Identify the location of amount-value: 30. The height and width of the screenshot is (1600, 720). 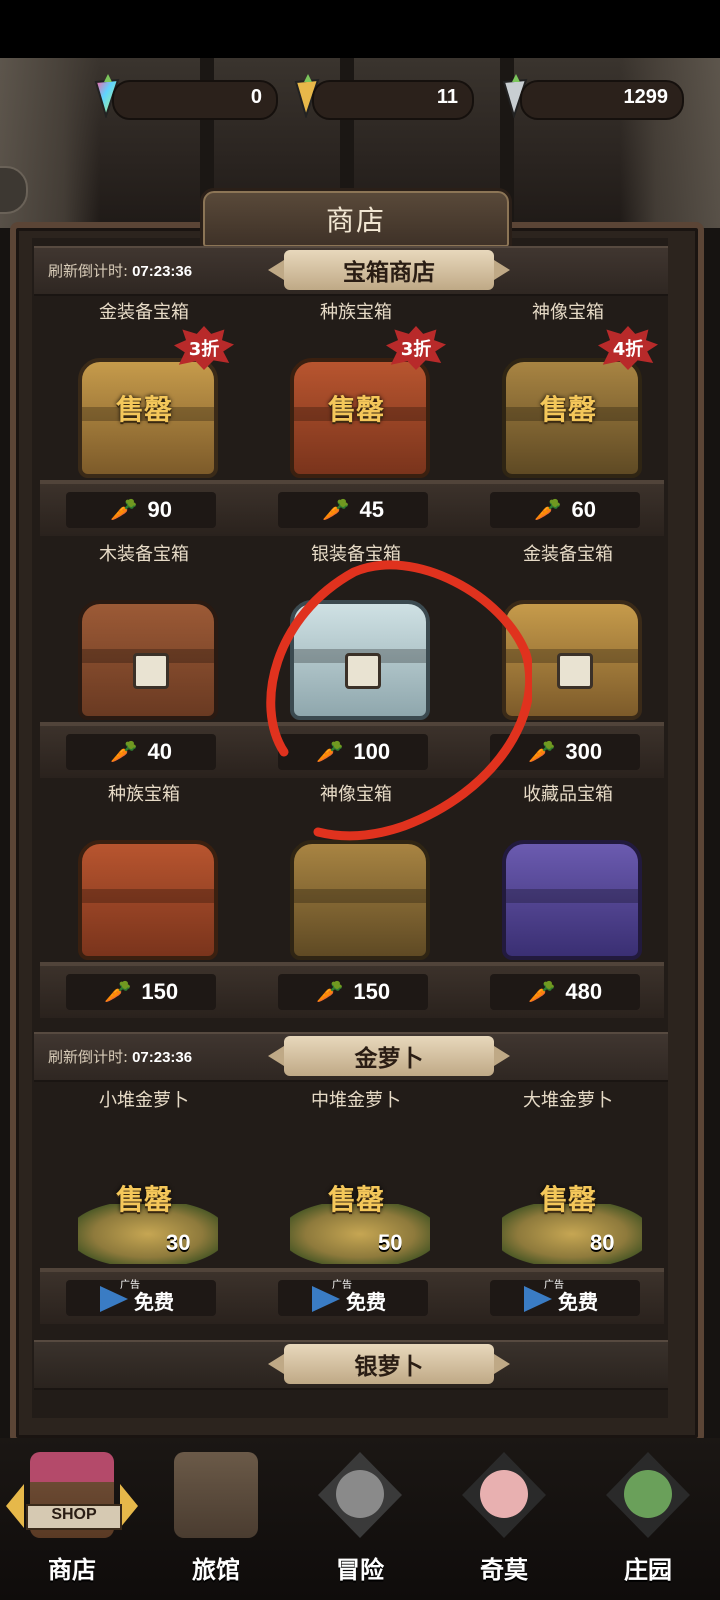
(178, 1242).